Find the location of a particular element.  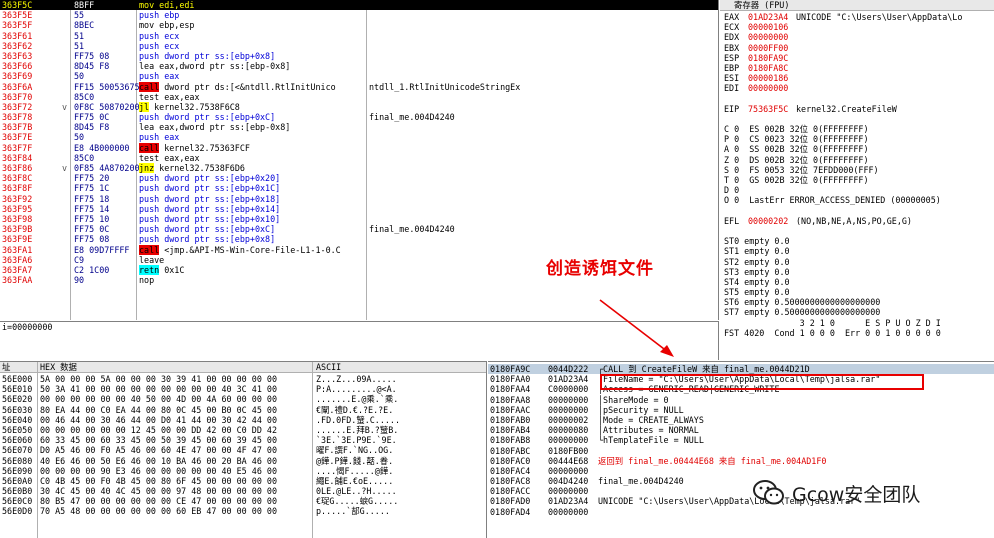

disasm-row: 363F62 51 push ecx is located at coordinates (359, 46).